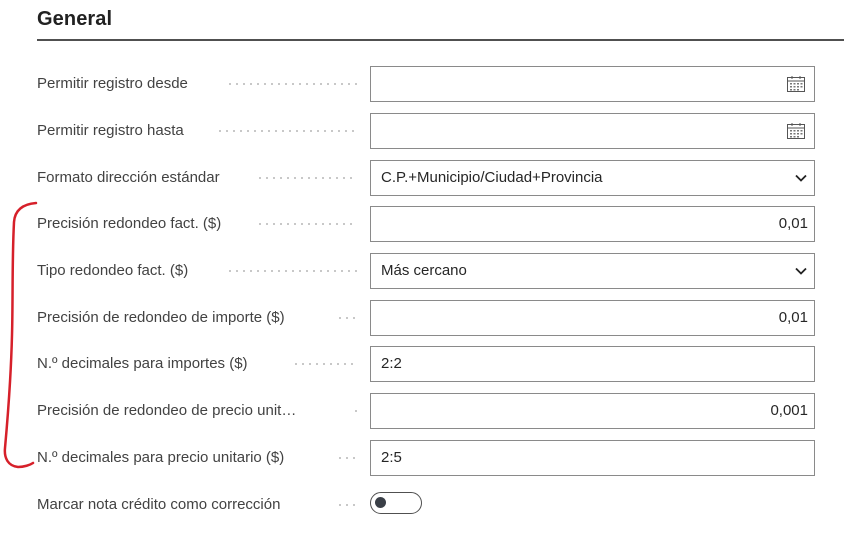 This screenshot has width=844, height=542. What do you see at coordinates (20, 335) in the screenshot?
I see `annotation-stroke` at bounding box center [20, 335].